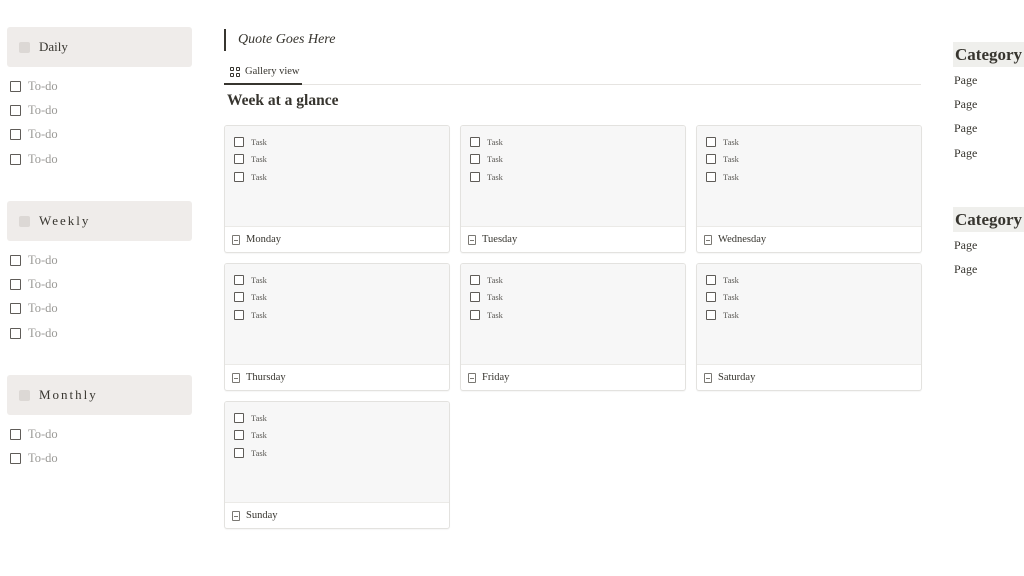  What do you see at coordinates (99, 47) in the screenshot?
I see `daily-section-header: Daily` at bounding box center [99, 47].